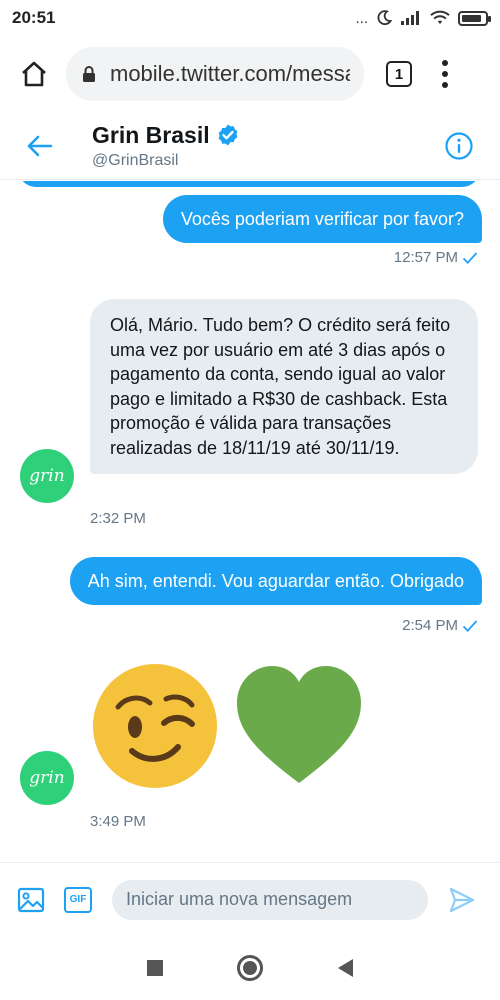 The height and width of the screenshot is (1000, 500). I want to click on home-dot, so click(250, 968).